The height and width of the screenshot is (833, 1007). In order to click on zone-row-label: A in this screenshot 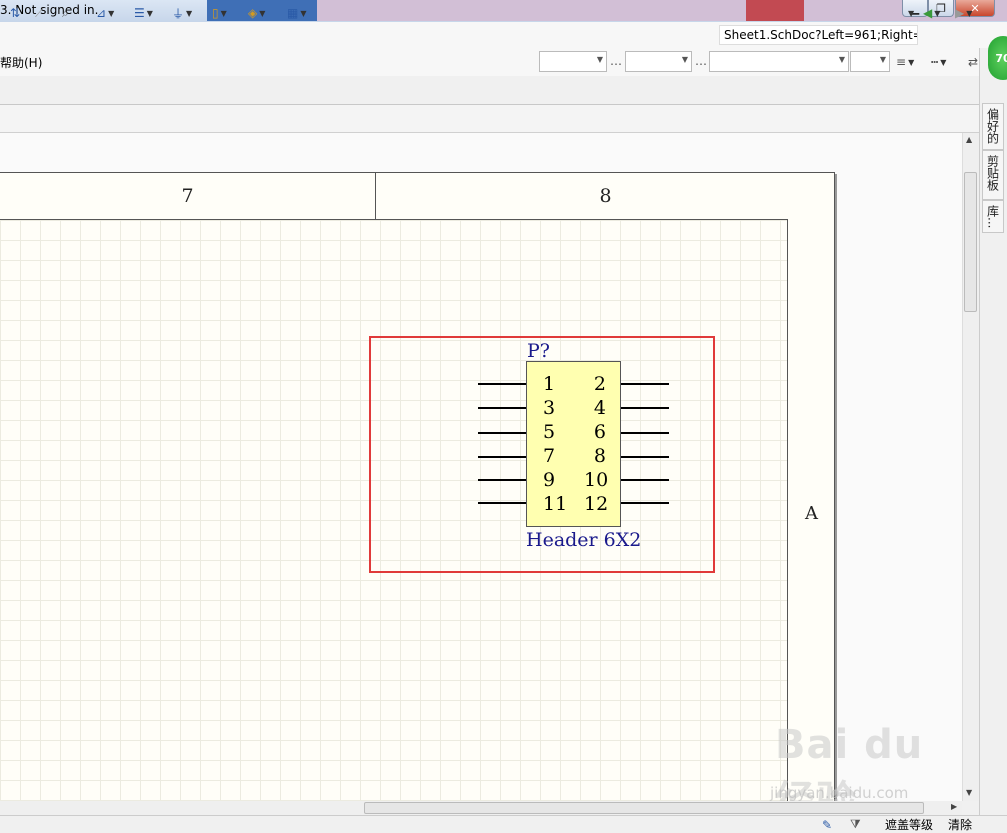, I will do `click(811, 513)`.